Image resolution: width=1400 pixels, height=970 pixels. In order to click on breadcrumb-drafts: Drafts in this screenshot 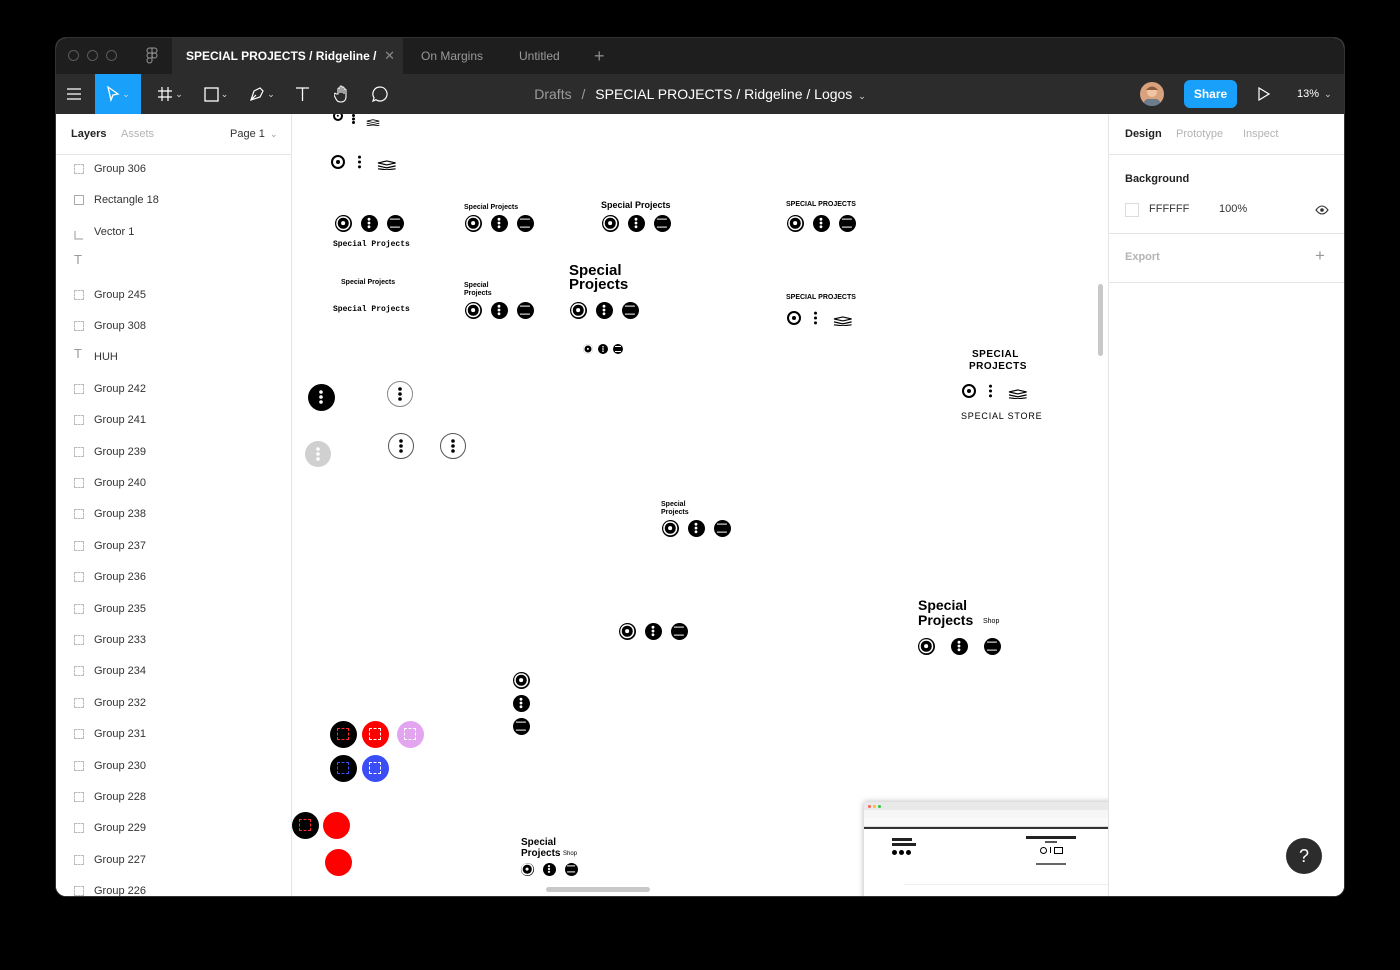, I will do `click(552, 94)`.